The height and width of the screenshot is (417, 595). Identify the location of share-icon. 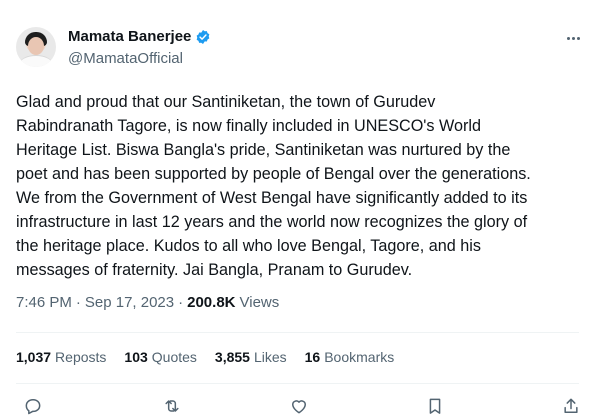
(571, 406).